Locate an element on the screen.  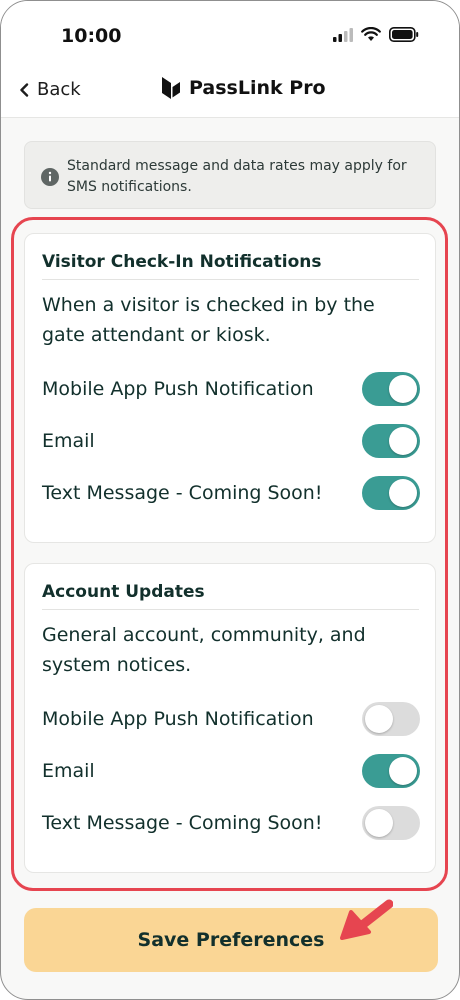
info-icon is located at coordinates (50, 177).